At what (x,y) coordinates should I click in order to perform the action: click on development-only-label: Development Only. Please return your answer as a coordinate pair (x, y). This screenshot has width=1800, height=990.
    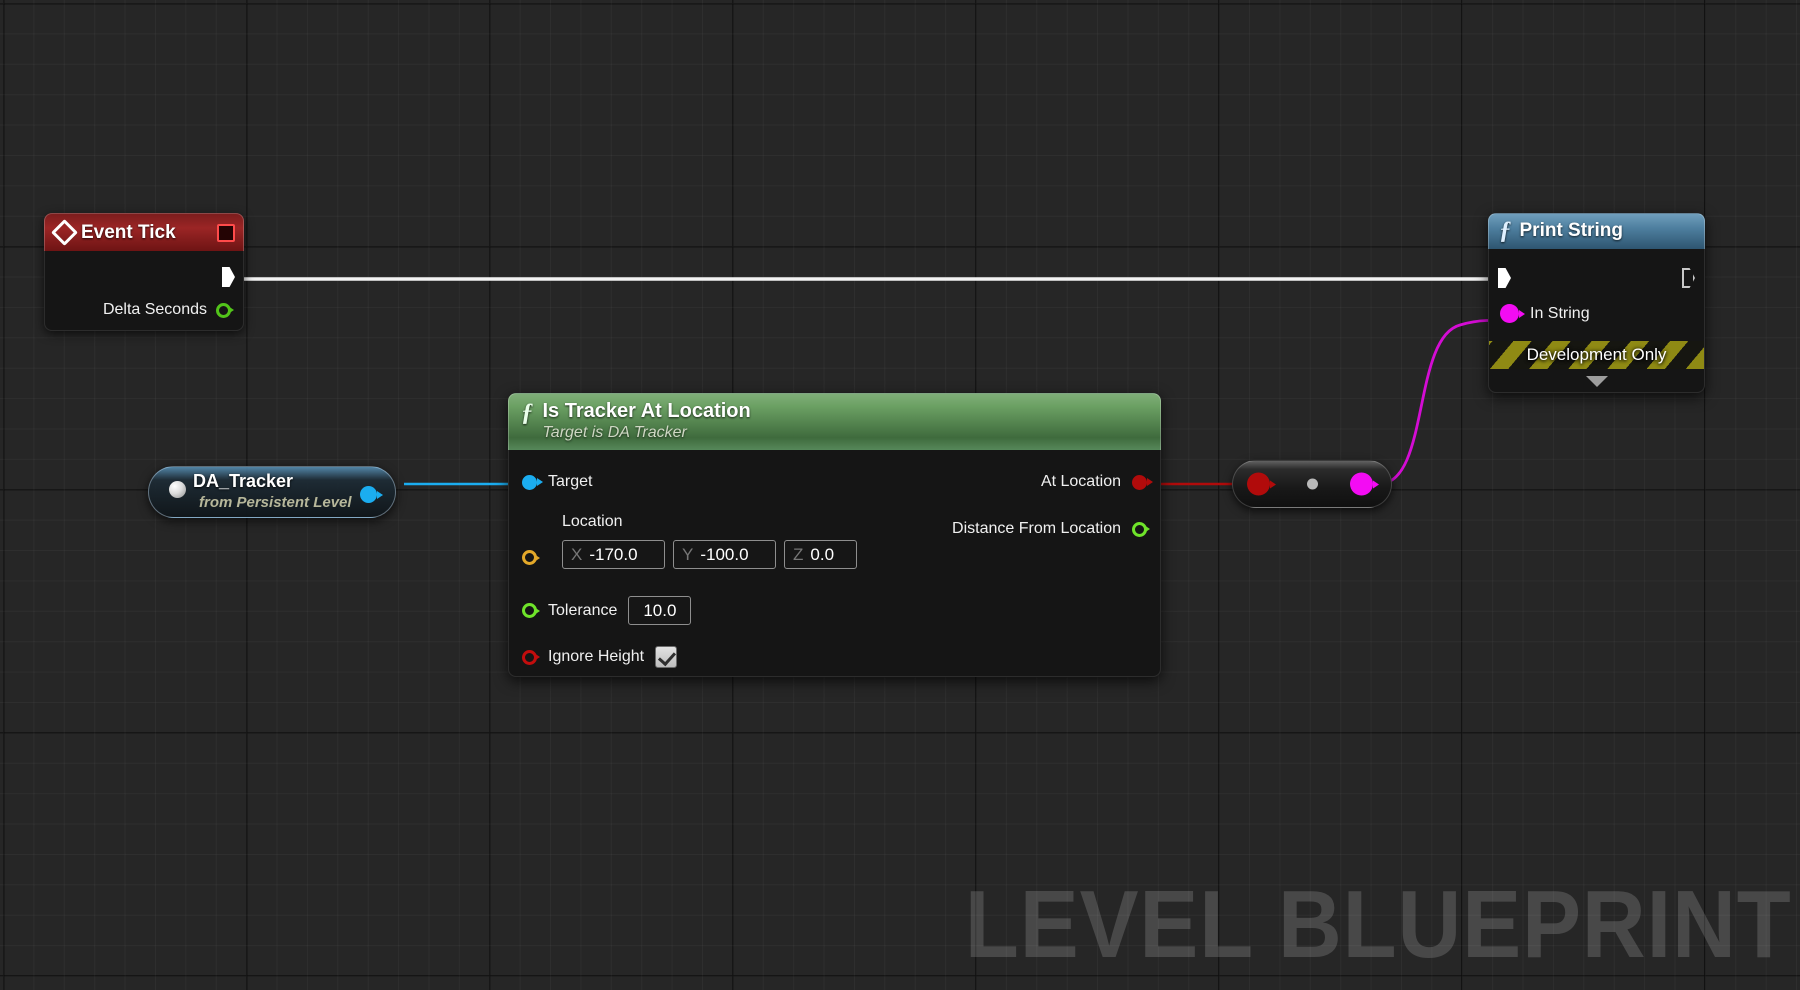
    Looking at the image, I should click on (1596, 354).